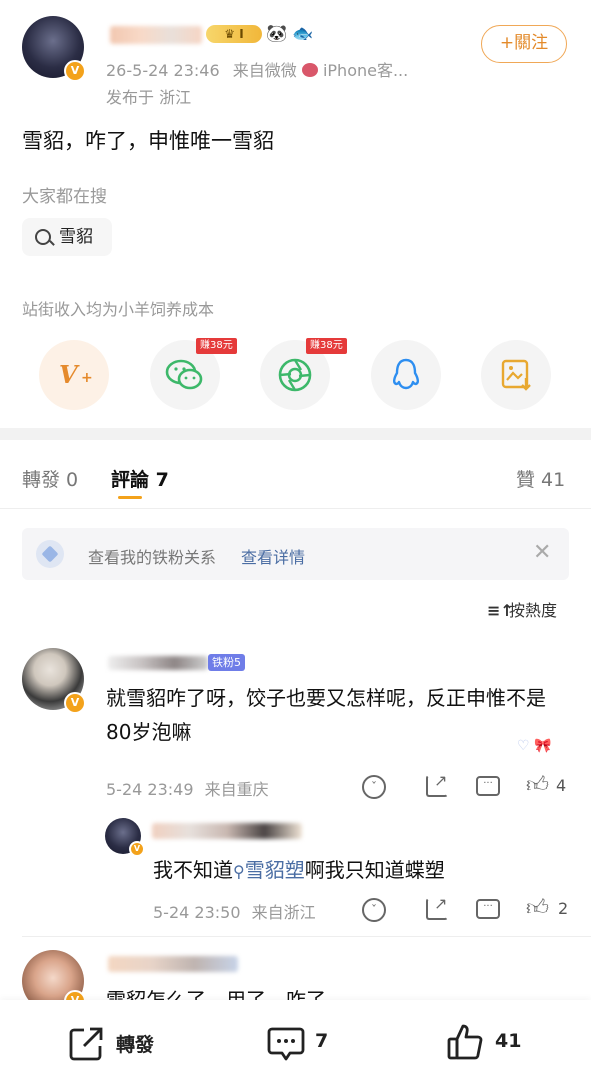  Describe the element at coordinates (561, 785) in the screenshot. I see `comment-like-count: 4` at that location.